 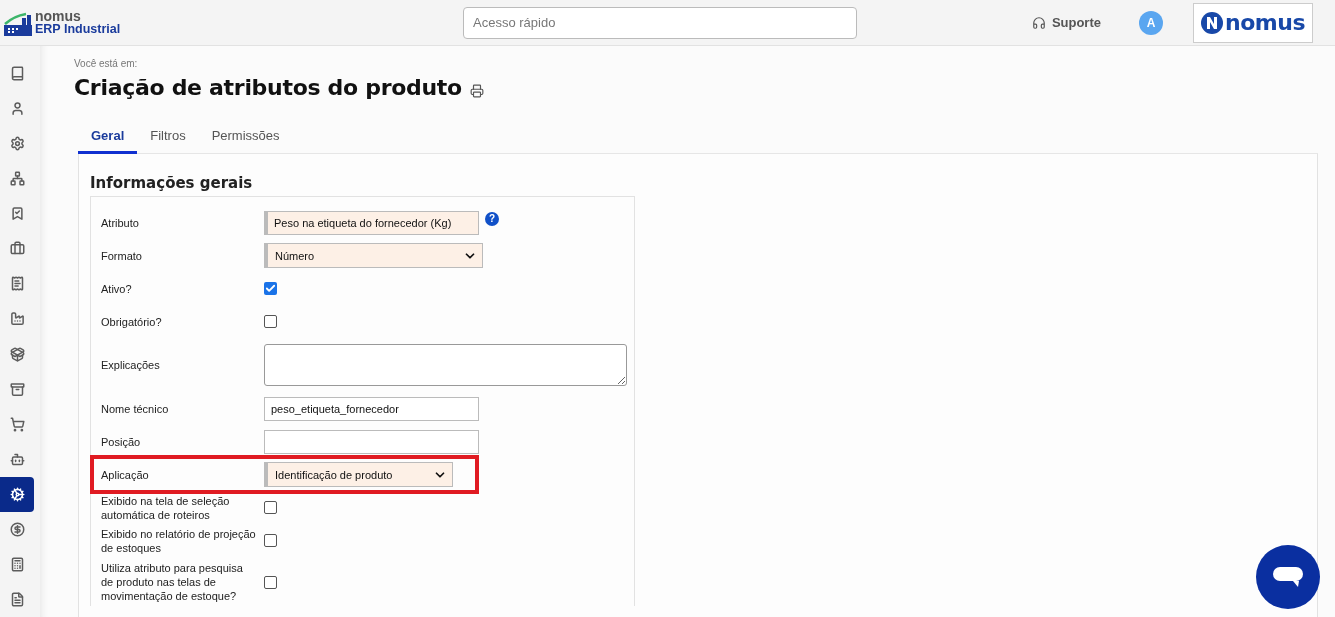 I want to click on tab: Permissões, so click(x=245, y=138).